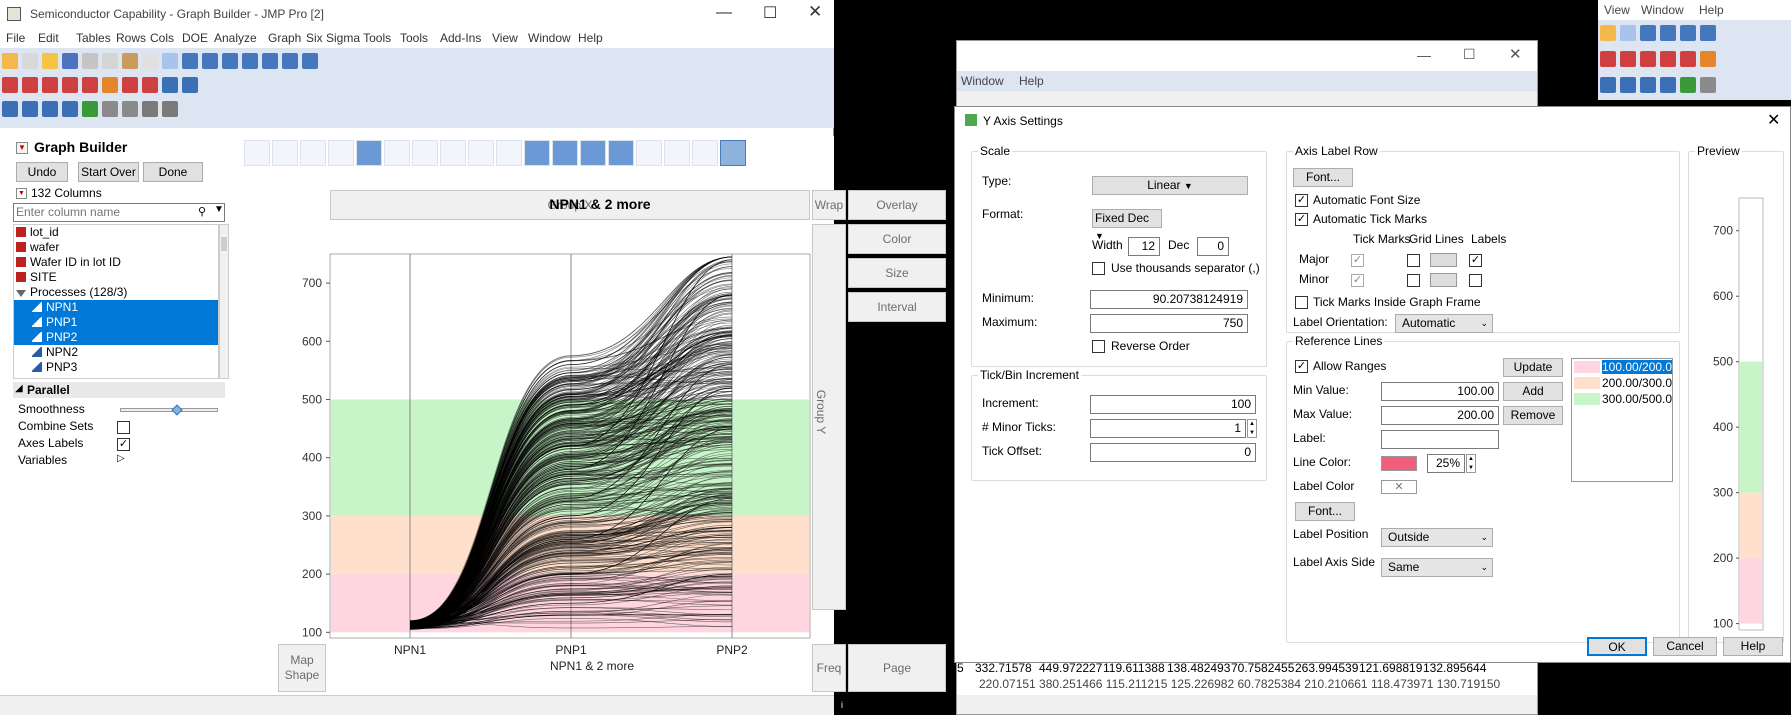 This screenshot has width=1791, height=715. What do you see at coordinates (1446, 463) in the screenshot?
I see `opacity-input: 25%` at bounding box center [1446, 463].